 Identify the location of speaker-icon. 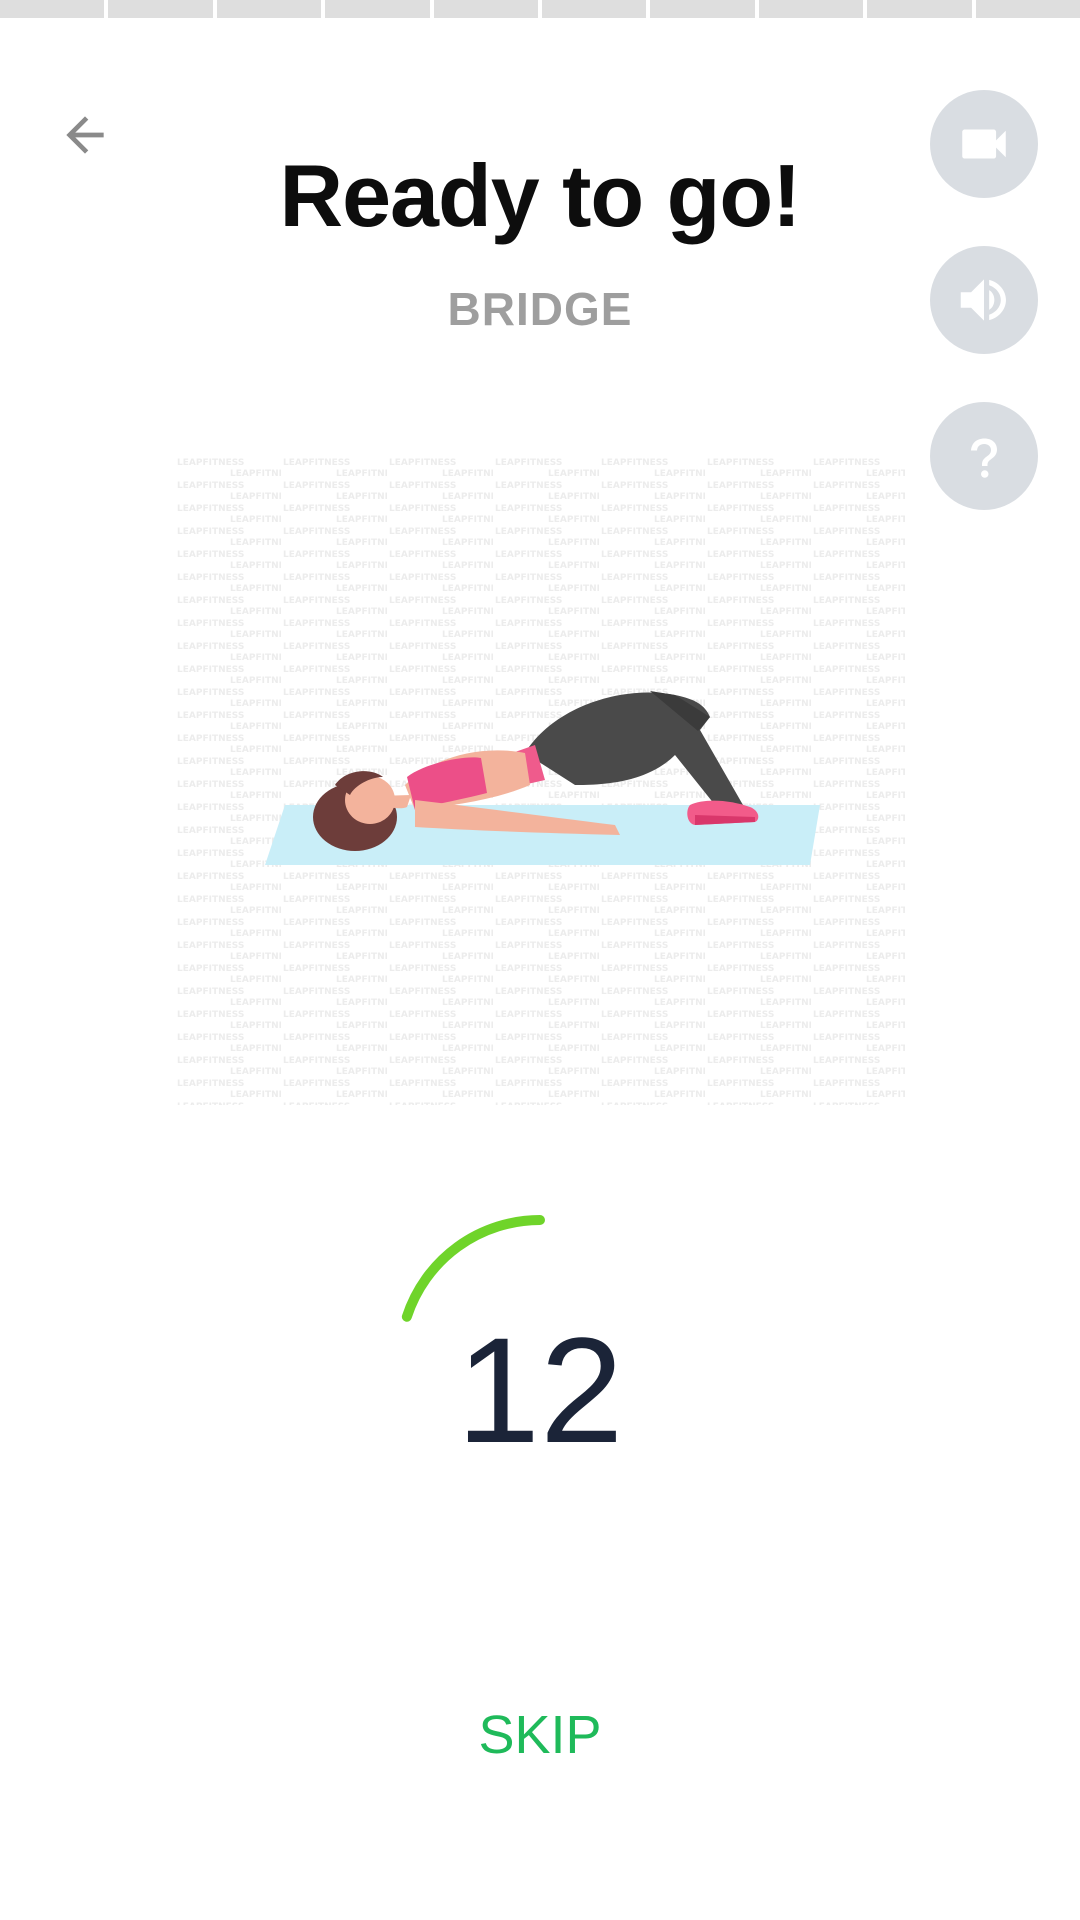
(983, 300).